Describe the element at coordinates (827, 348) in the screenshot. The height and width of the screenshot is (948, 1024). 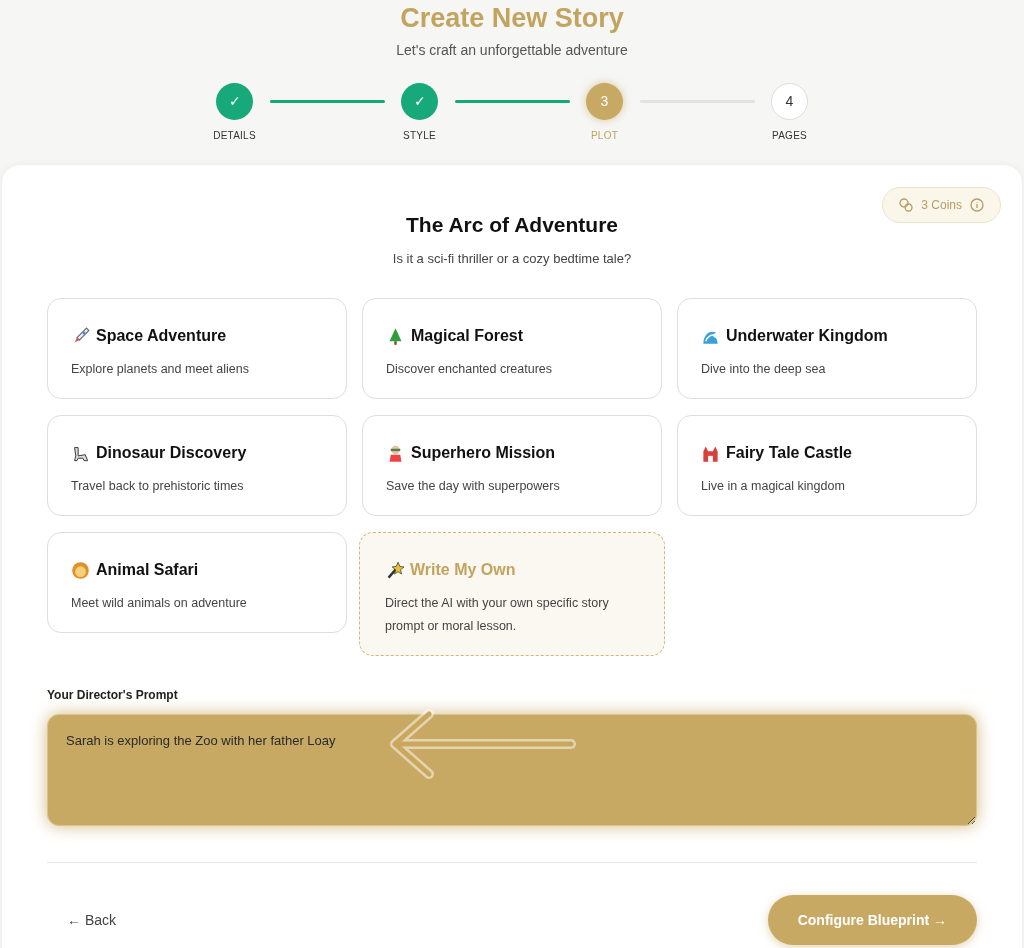
I see `theme-card: Underwater Kingdom Dive into the deep sea` at that location.